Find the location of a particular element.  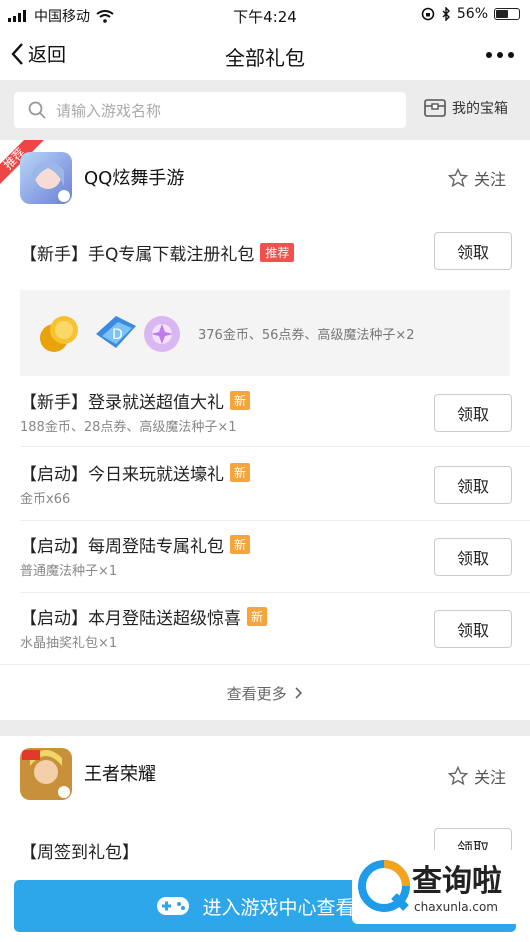

battery-icon is located at coordinates (507, 14).